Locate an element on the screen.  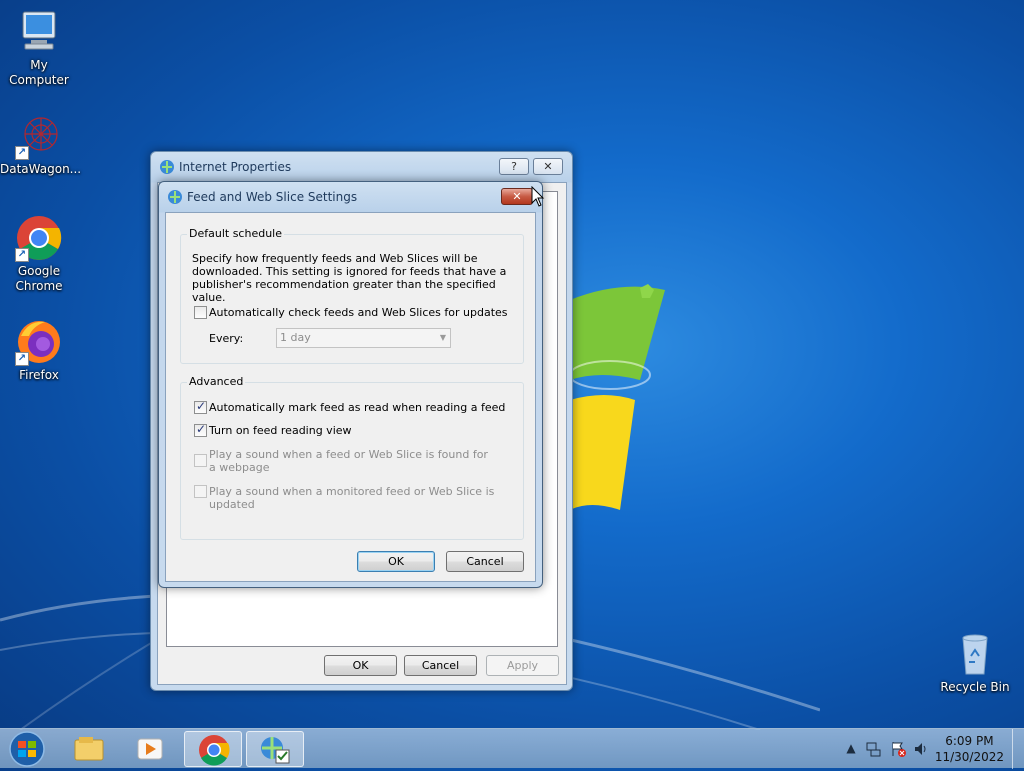
taskbar-chrome is located at coordinates (213, 749).